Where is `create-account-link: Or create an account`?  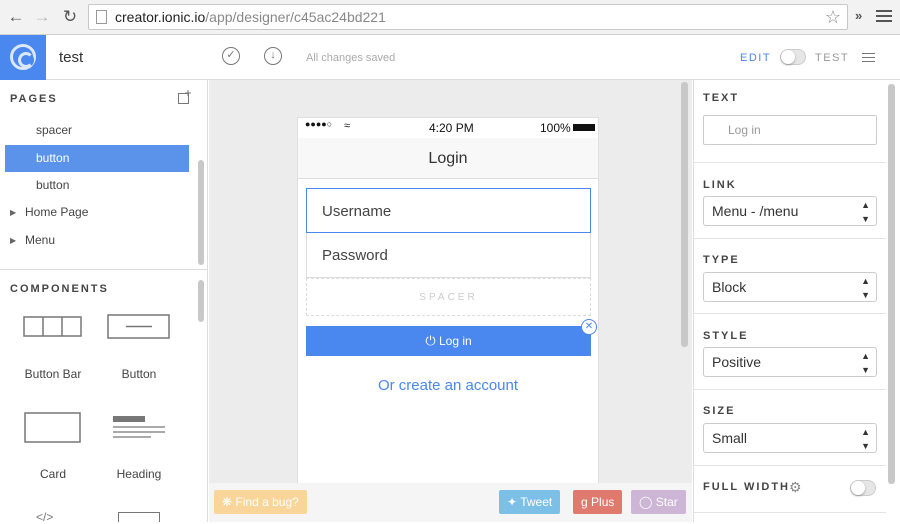
create-account-link: Or create an account is located at coordinates (448, 385).